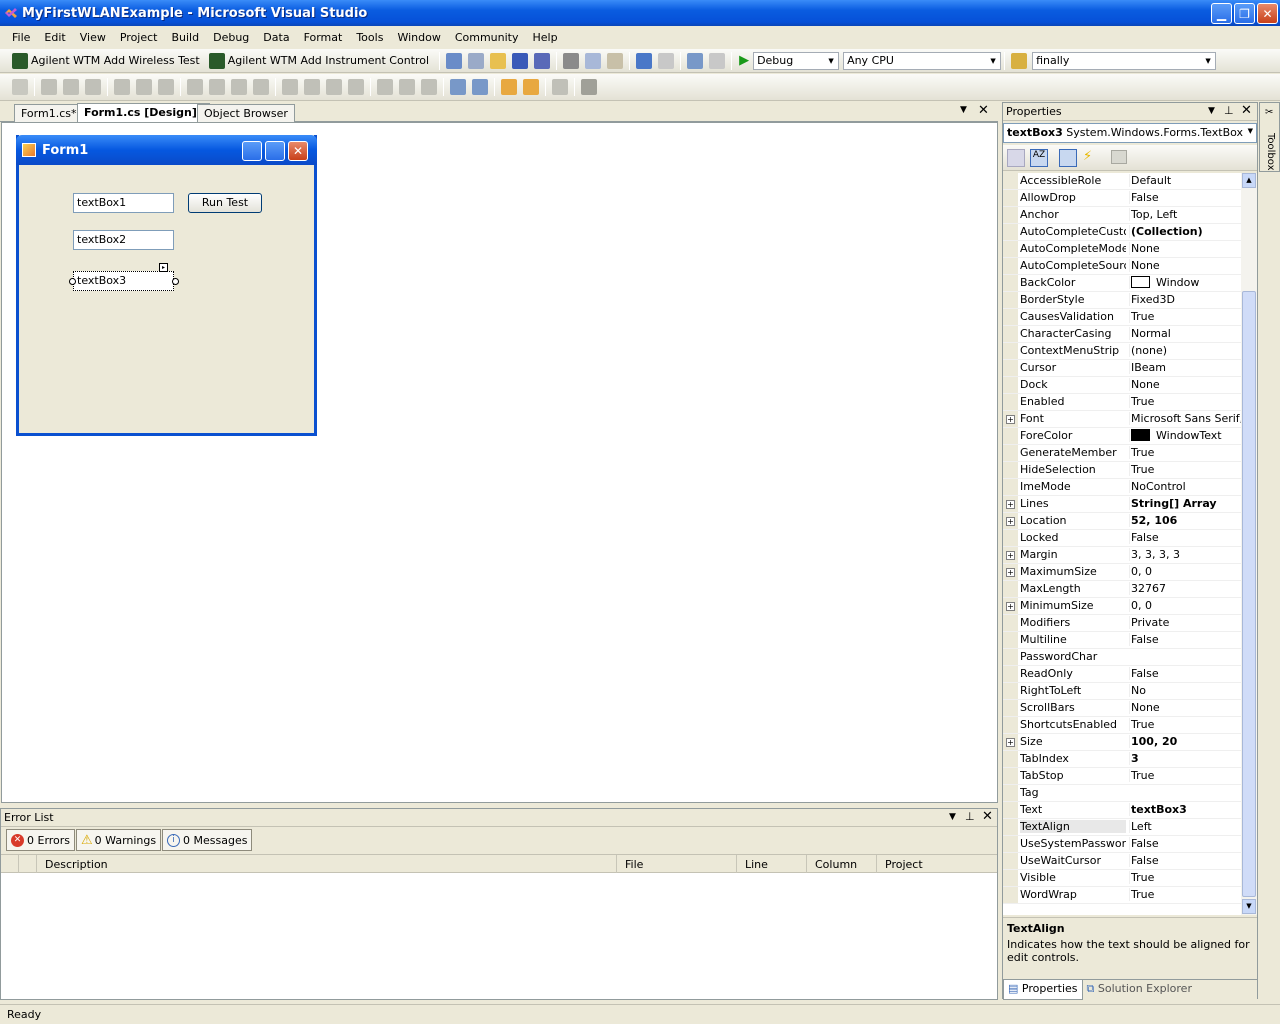  Describe the element at coordinates (1122, 470) in the screenshot. I see `property-row: HideSelection True` at that location.